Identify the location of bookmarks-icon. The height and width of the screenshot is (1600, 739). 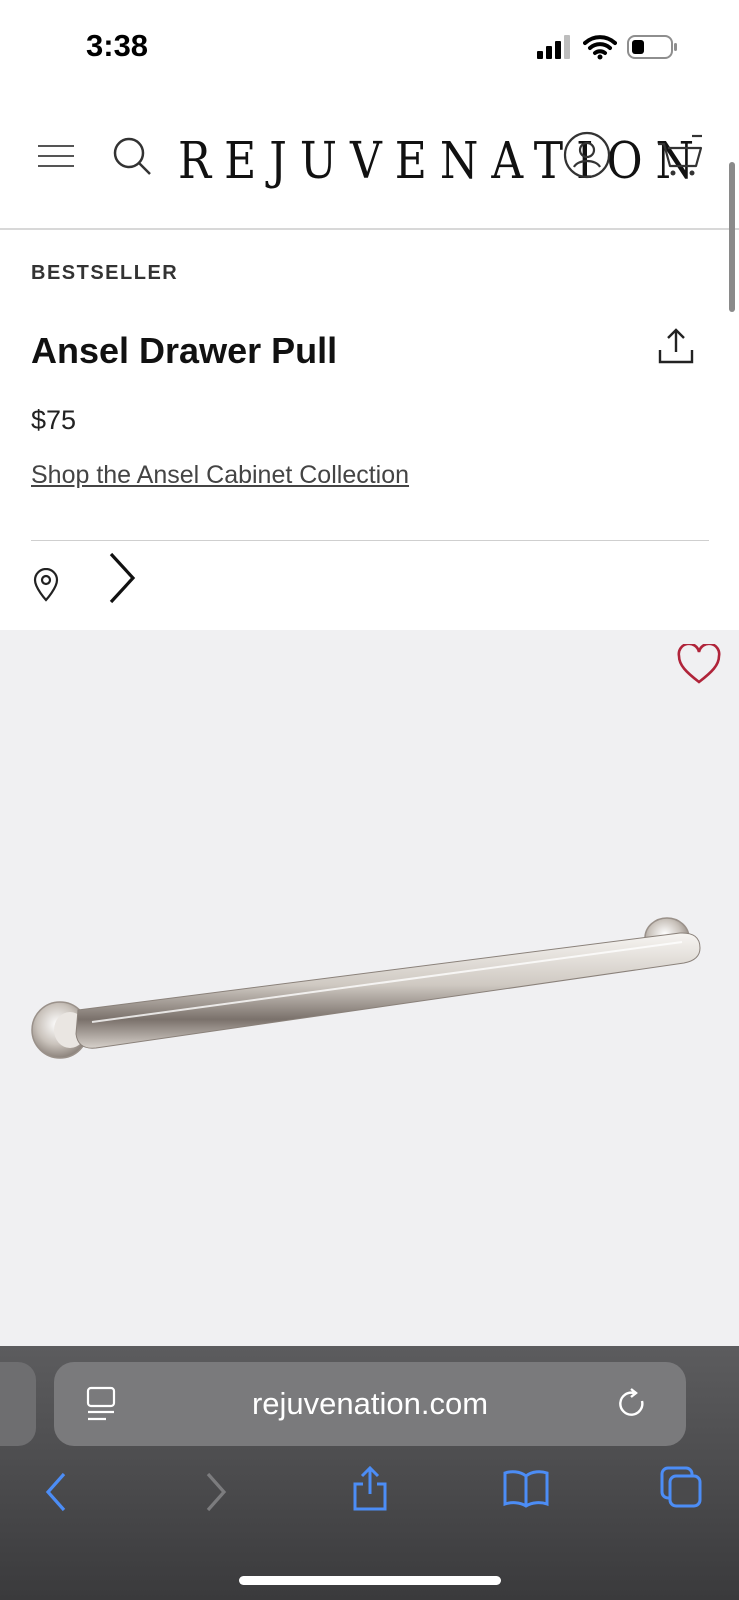
(526, 1488).